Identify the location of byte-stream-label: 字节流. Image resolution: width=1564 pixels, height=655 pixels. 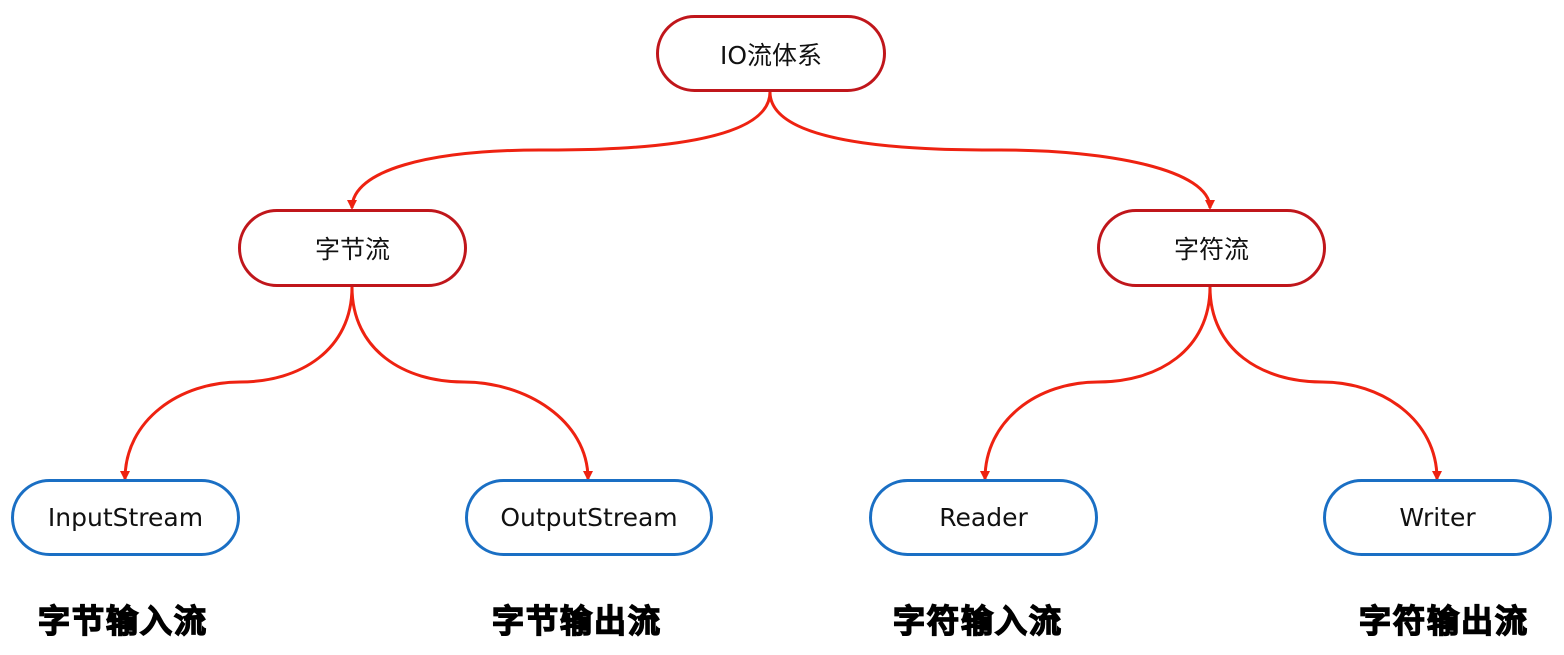
(352, 249).